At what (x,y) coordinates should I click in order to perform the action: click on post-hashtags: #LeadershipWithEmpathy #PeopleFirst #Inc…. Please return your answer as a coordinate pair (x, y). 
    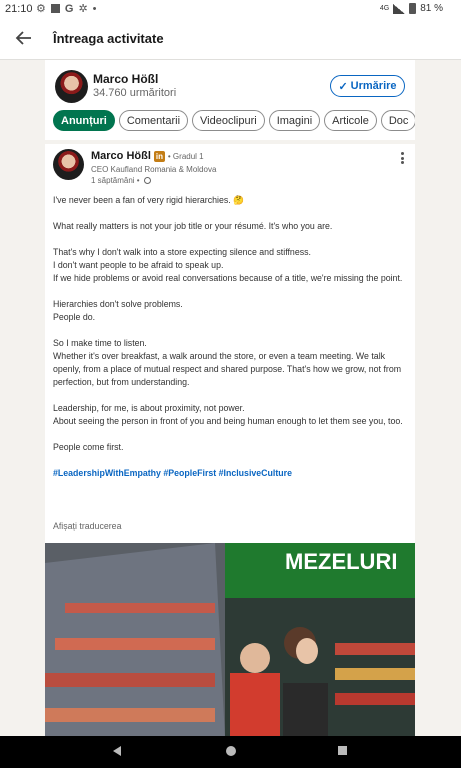
    Looking at the image, I should click on (230, 473).